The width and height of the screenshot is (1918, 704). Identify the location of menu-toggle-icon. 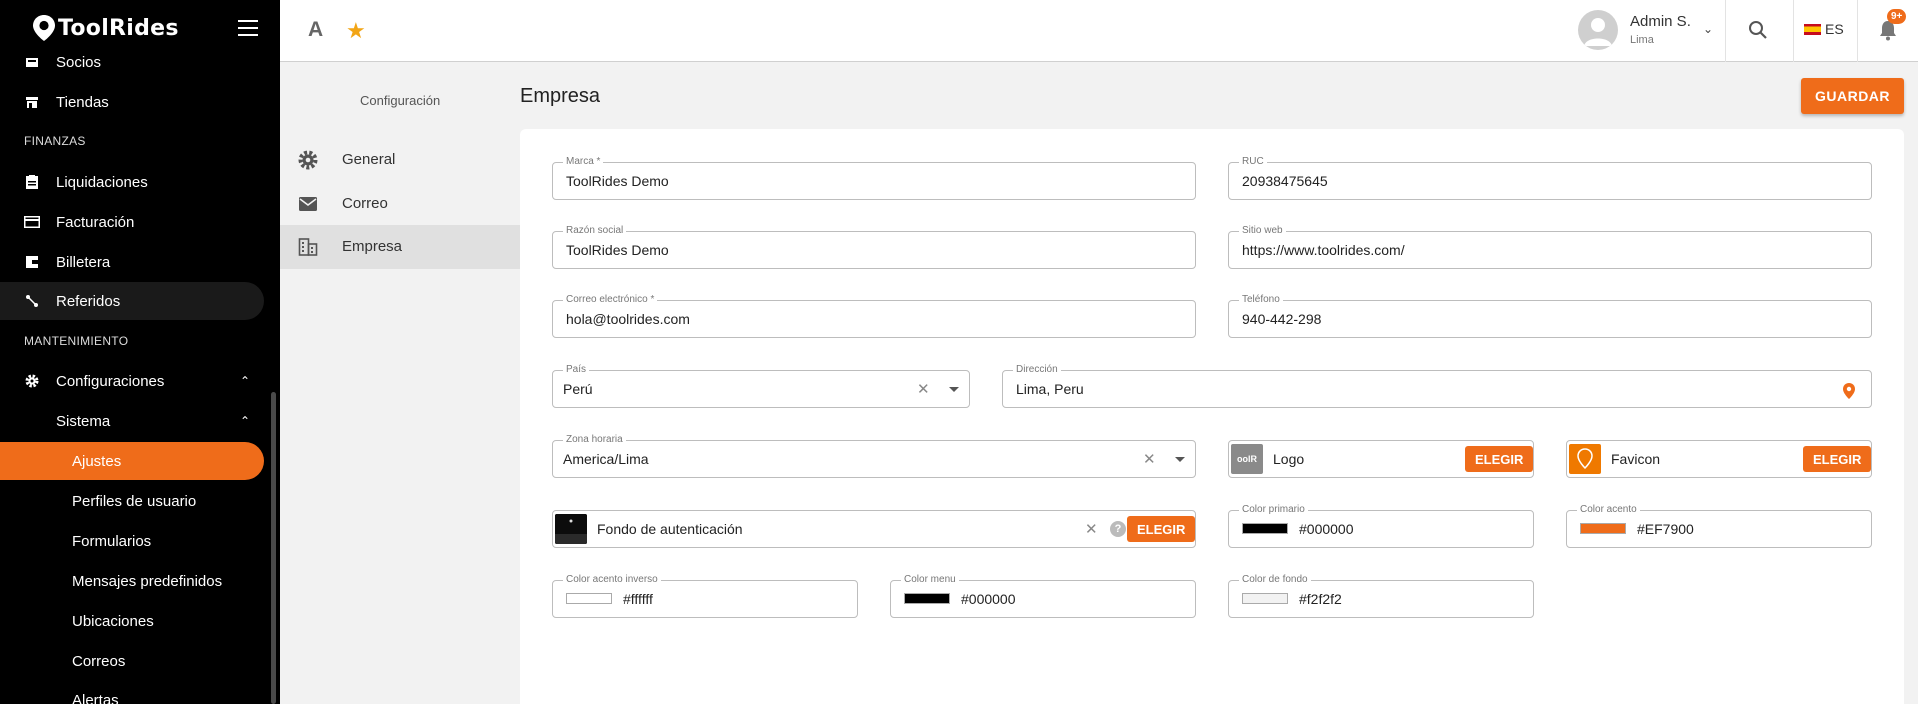
(248, 28).